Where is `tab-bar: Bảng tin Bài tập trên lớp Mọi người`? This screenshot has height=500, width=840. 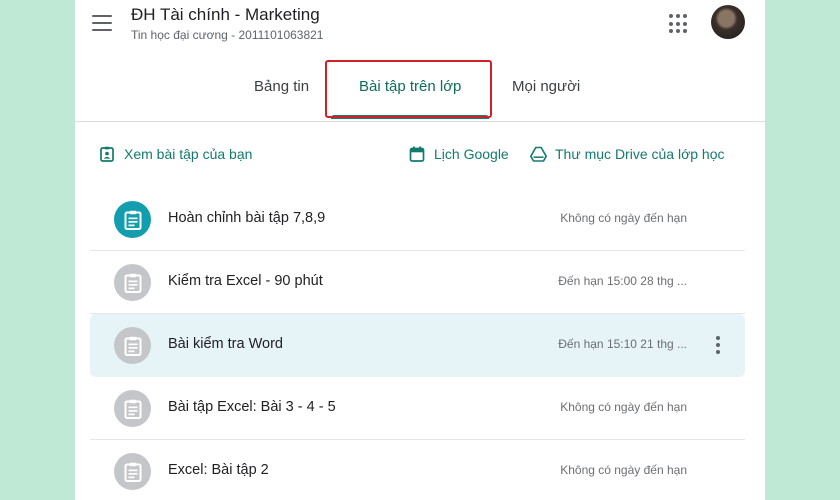
tab-bar: Bảng tin Bài tập trên lớp Mọi người is located at coordinates (420, 90).